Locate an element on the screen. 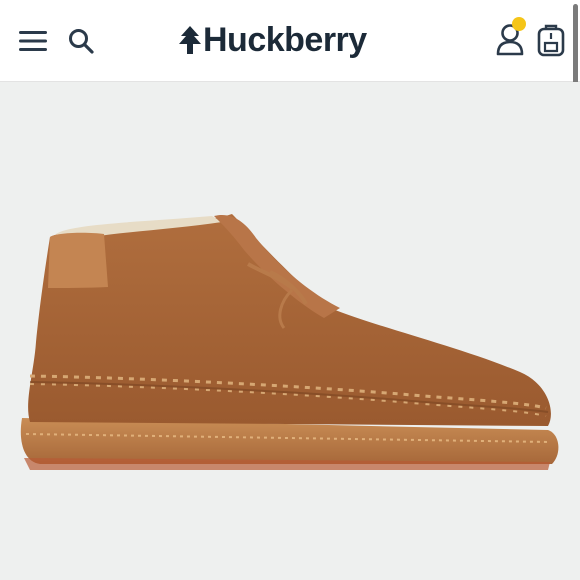  tree-logo-icon is located at coordinates (190, 40).